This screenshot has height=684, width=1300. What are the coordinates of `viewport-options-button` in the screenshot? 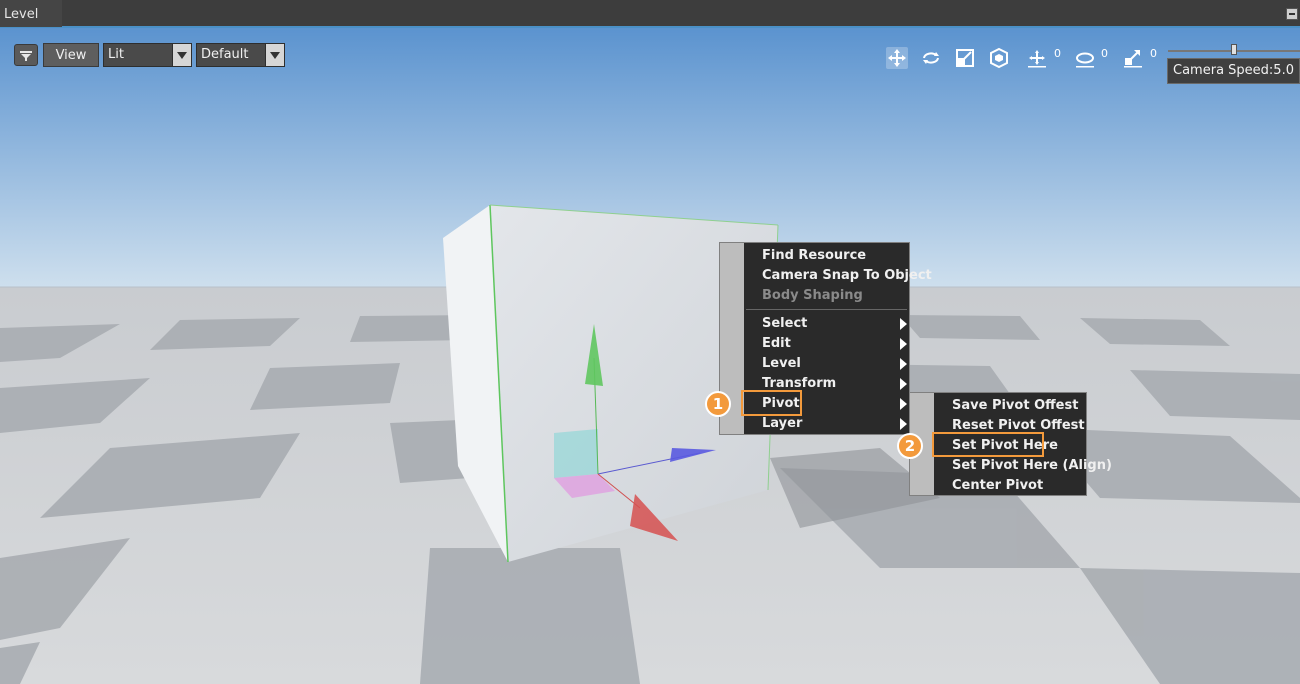 It's located at (26, 55).